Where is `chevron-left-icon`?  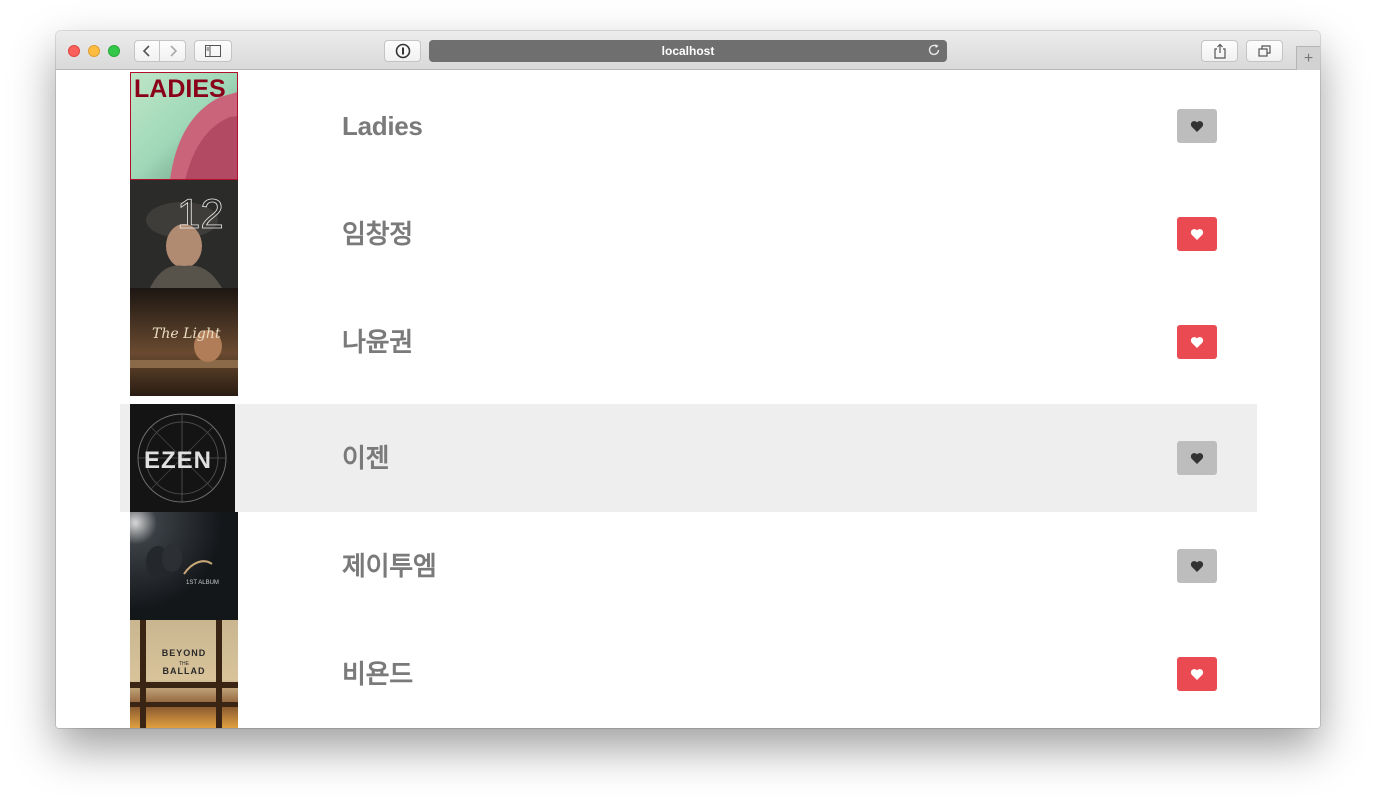
chevron-left-icon is located at coordinates (146, 51).